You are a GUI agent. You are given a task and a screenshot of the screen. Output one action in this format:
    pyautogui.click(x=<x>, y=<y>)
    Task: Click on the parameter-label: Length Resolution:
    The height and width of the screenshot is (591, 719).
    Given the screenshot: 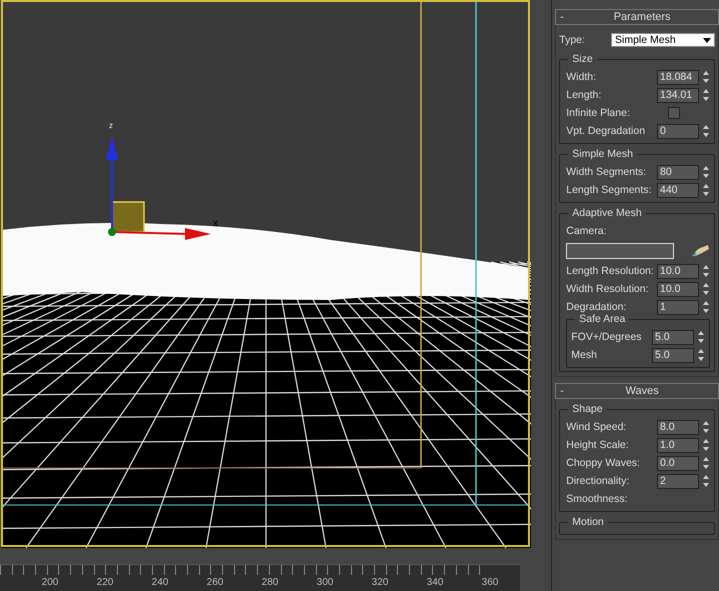 What is the action you would take?
    pyautogui.click(x=610, y=271)
    